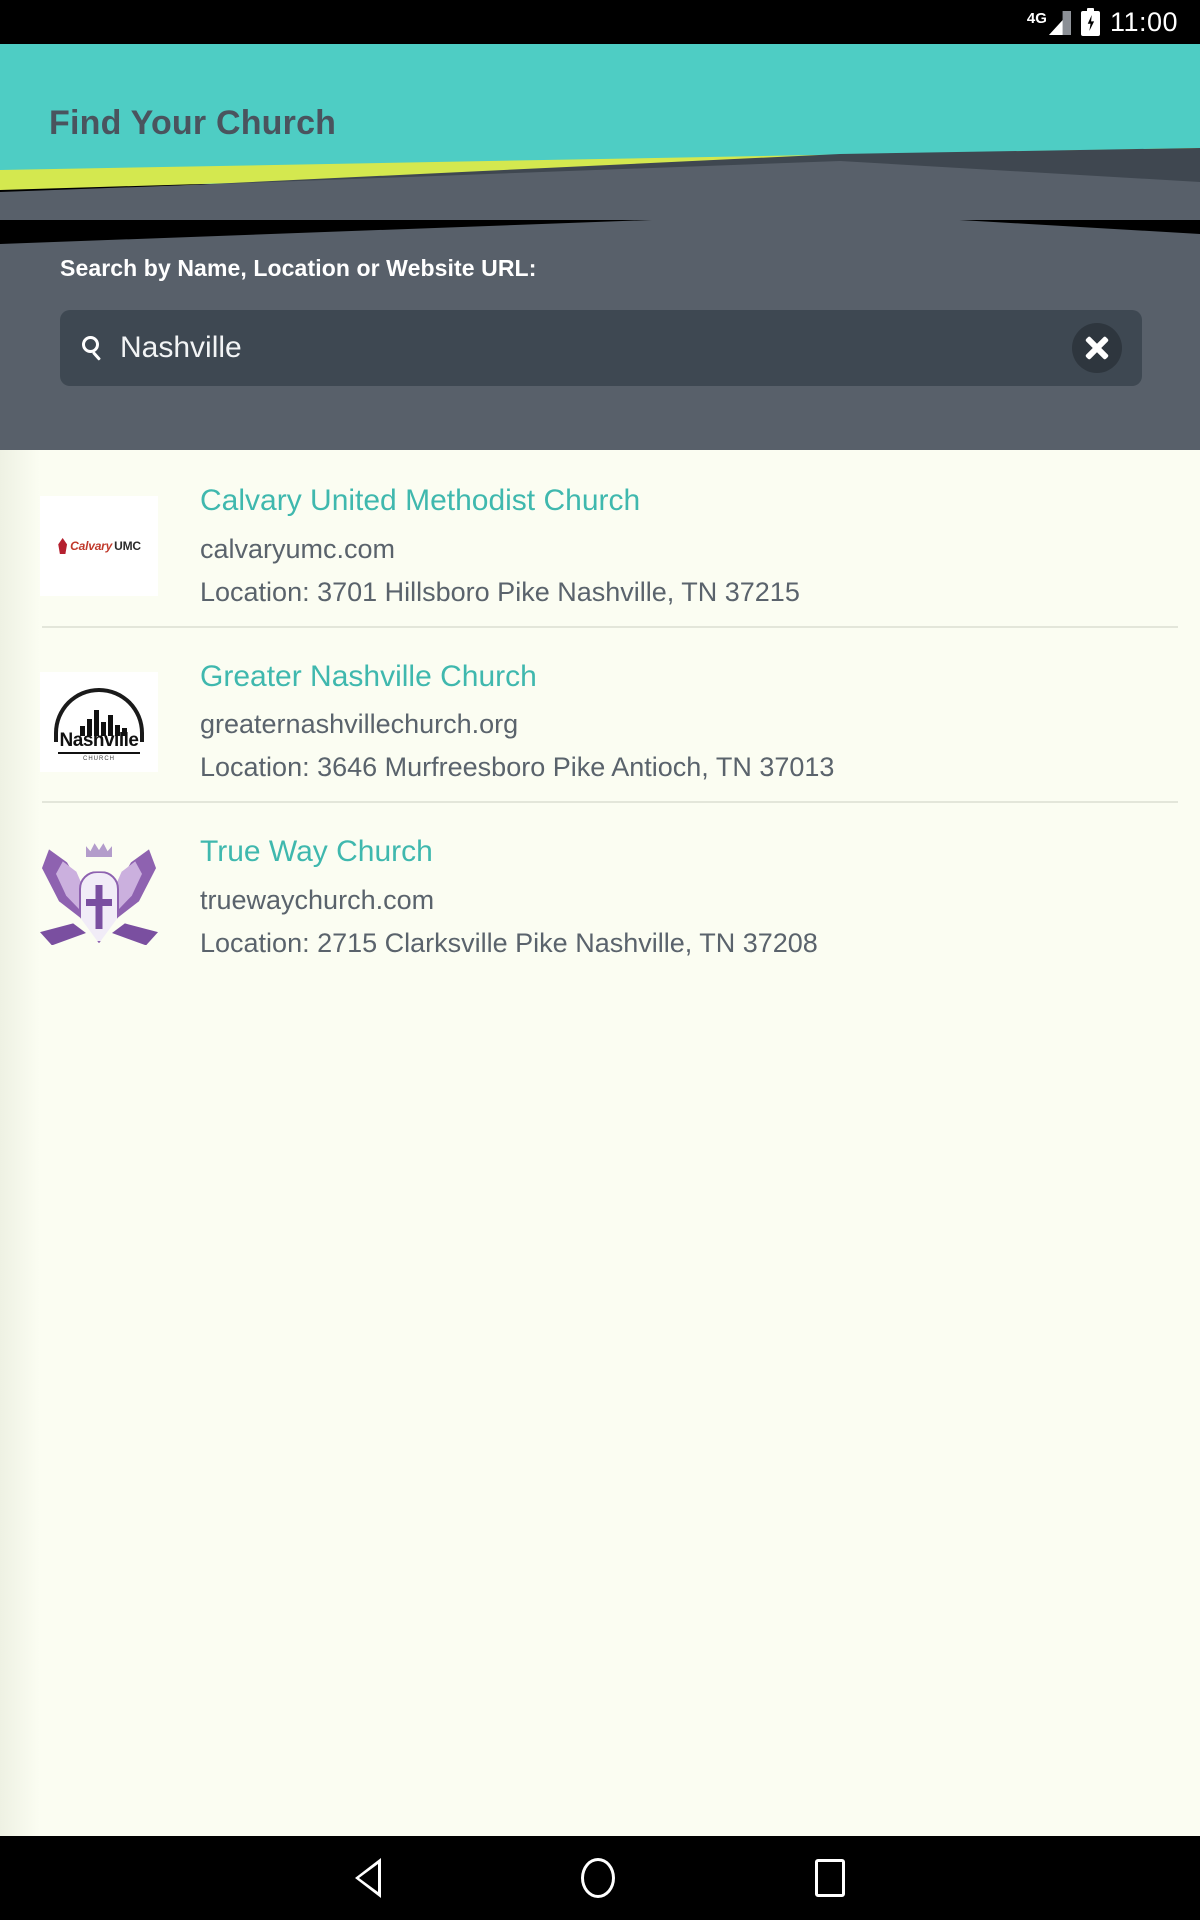  I want to click on network-status: 4G, so click(1049, 22).